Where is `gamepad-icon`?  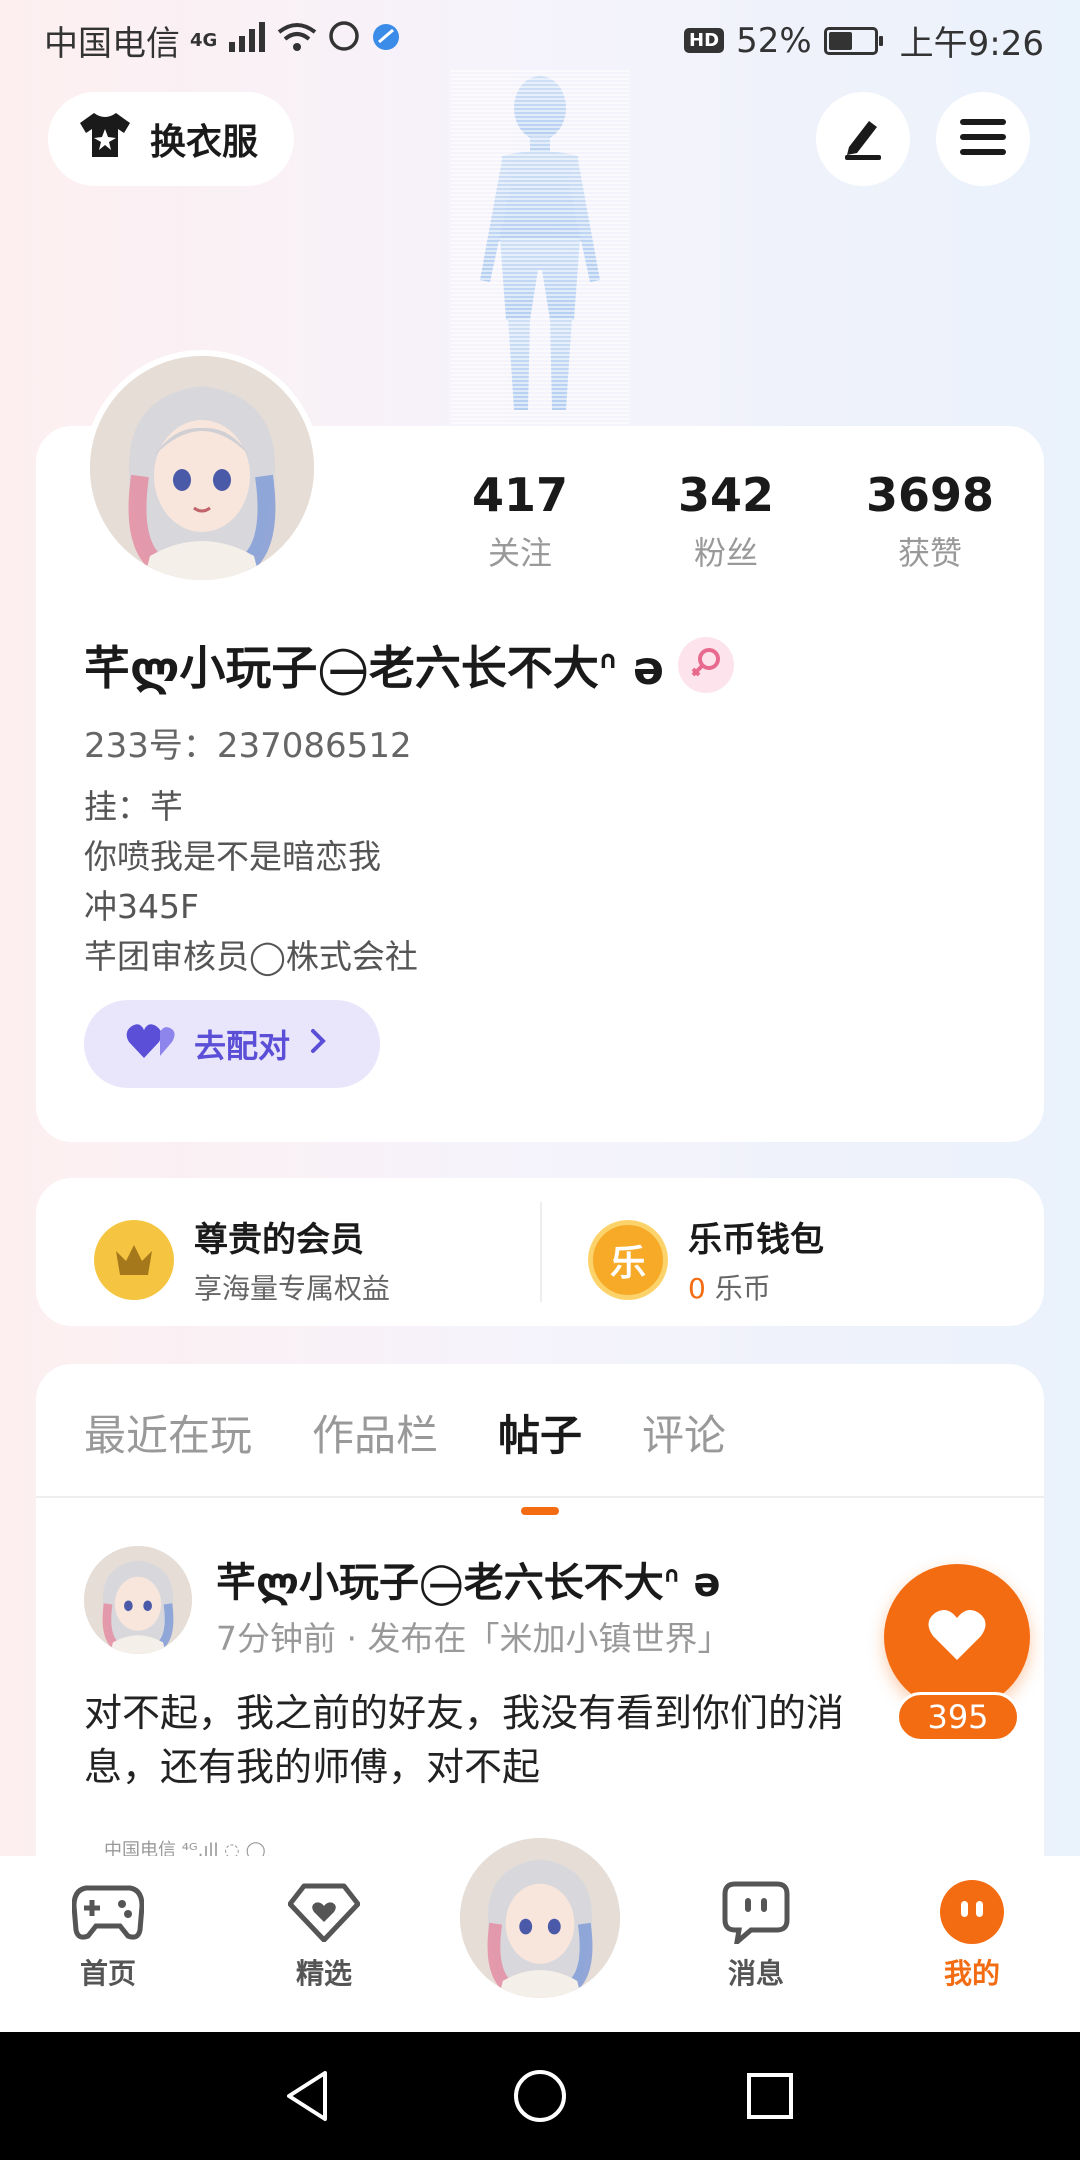 gamepad-icon is located at coordinates (108, 1912).